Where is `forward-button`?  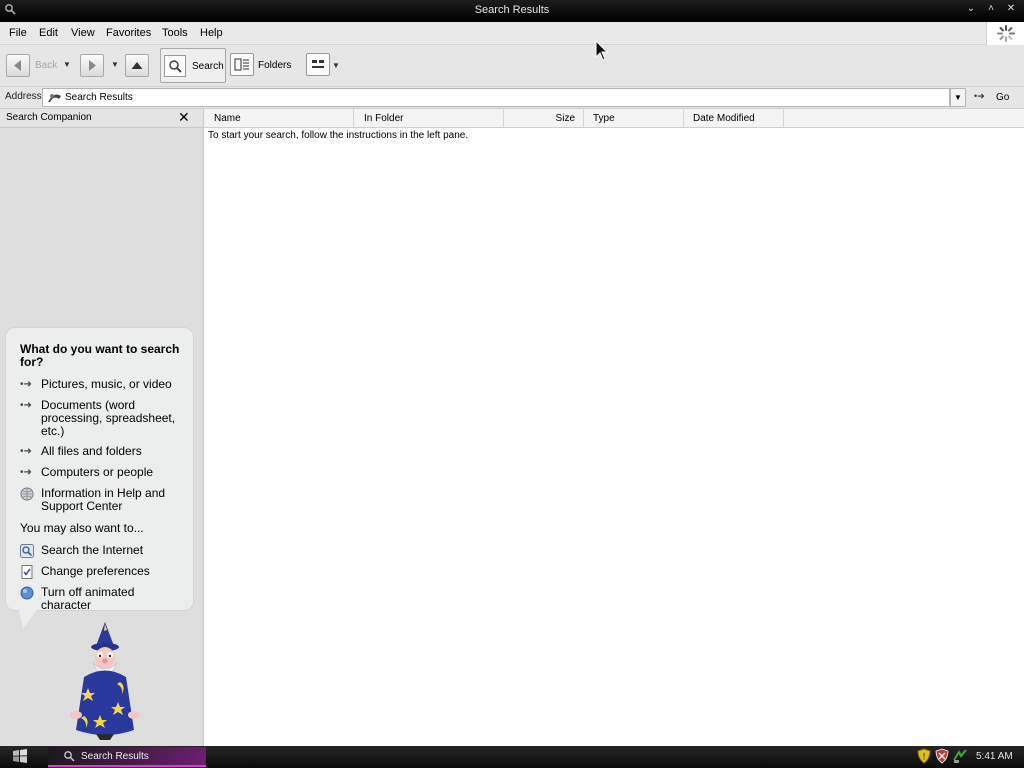 forward-button is located at coordinates (92, 65).